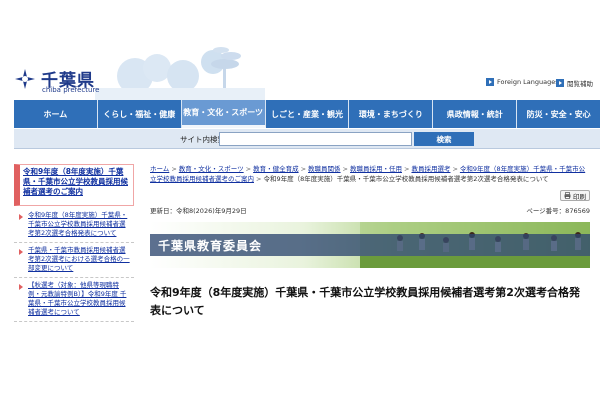 This screenshot has width=600, height=400. What do you see at coordinates (580, 84) in the screenshot?
I see `viewing-support-label: 閲覧補助` at bounding box center [580, 84].